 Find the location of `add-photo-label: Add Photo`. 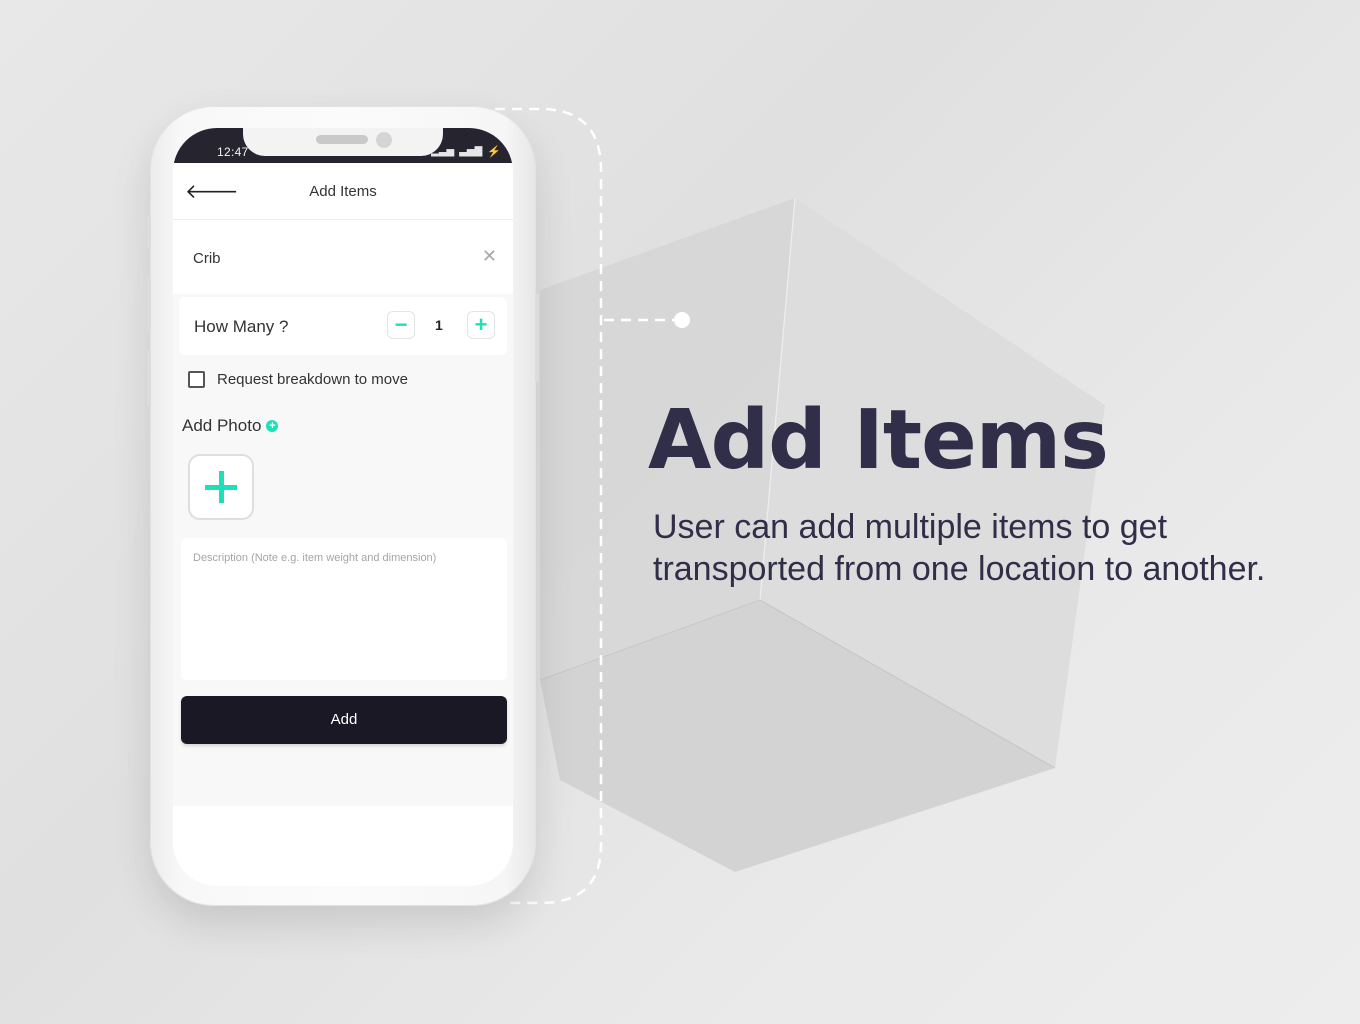

add-photo-label: Add Photo is located at coordinates (222, 425).